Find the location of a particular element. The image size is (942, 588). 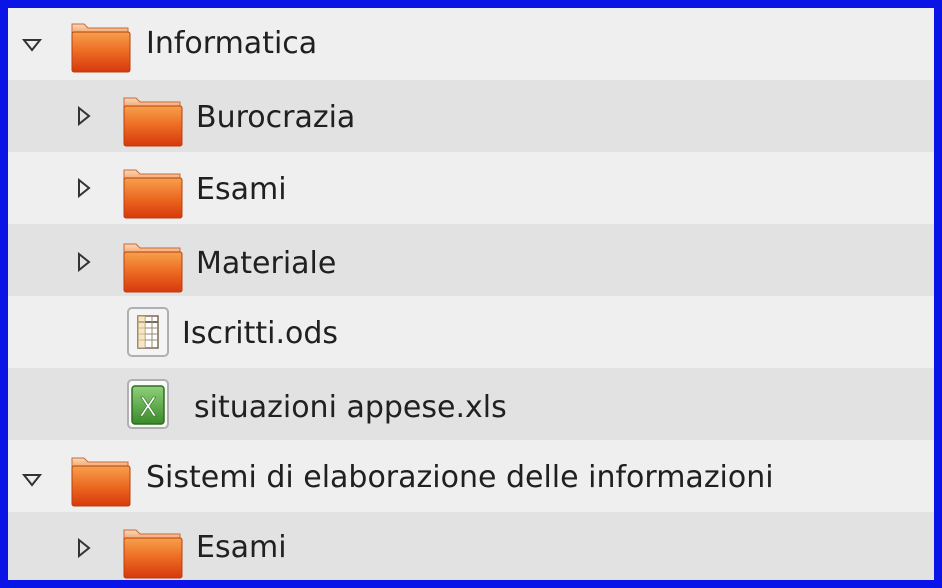

tree-row-label: Informatica is located at coordinates (232, 43).